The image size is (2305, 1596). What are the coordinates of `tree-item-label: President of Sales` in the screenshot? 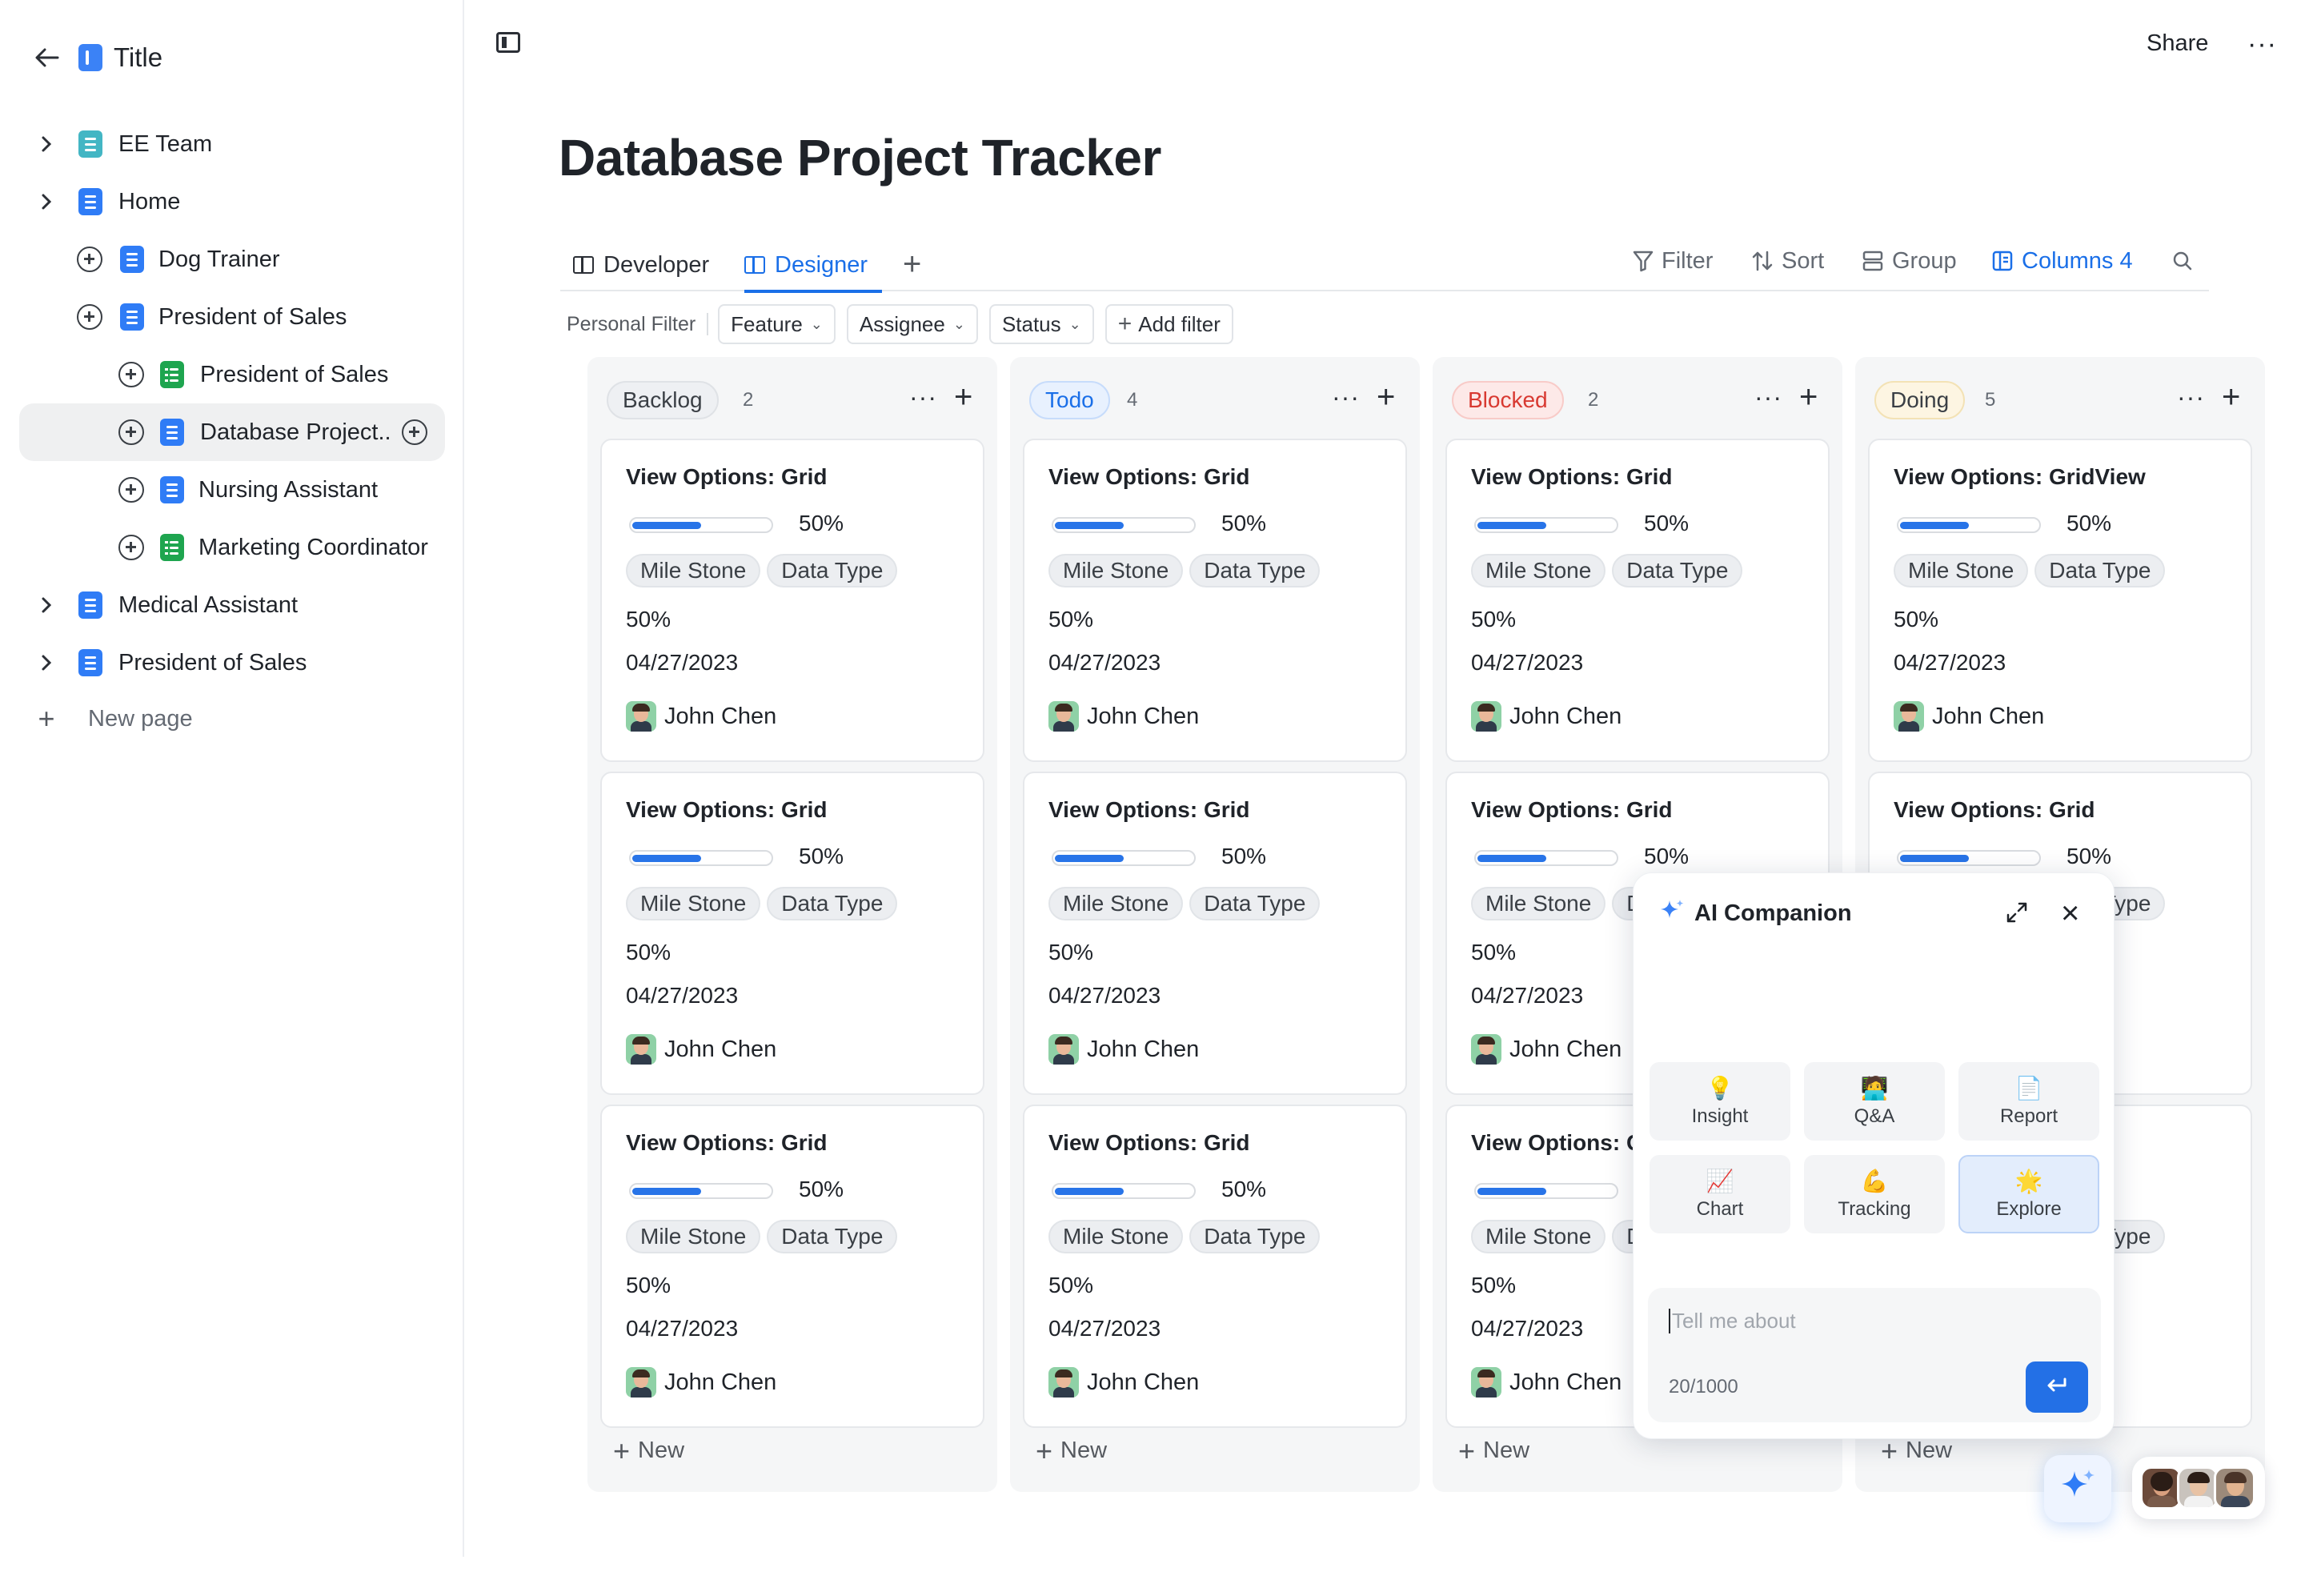 It's located at (253, 316).